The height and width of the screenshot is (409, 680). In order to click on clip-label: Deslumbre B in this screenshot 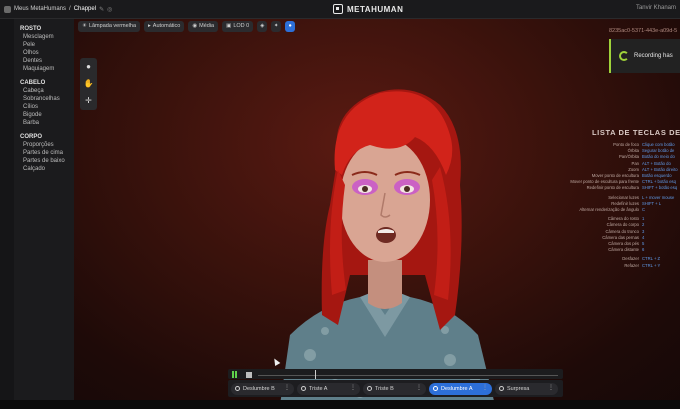, I will do `click(259, 388)`.